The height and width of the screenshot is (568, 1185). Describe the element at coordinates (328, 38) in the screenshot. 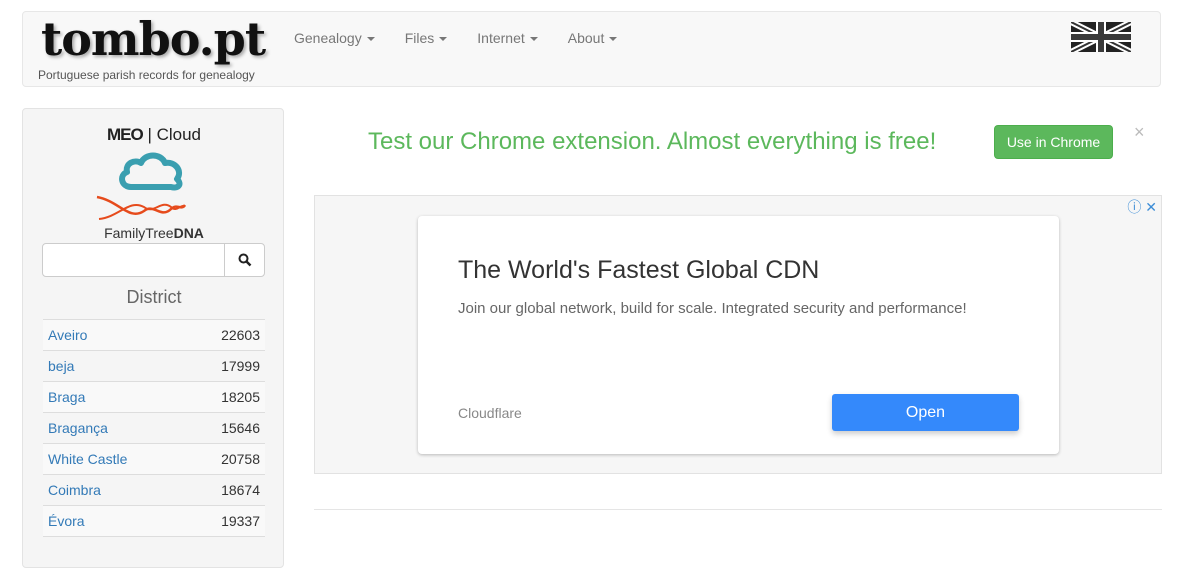

I see `nav-label: Genealogy` at that location.